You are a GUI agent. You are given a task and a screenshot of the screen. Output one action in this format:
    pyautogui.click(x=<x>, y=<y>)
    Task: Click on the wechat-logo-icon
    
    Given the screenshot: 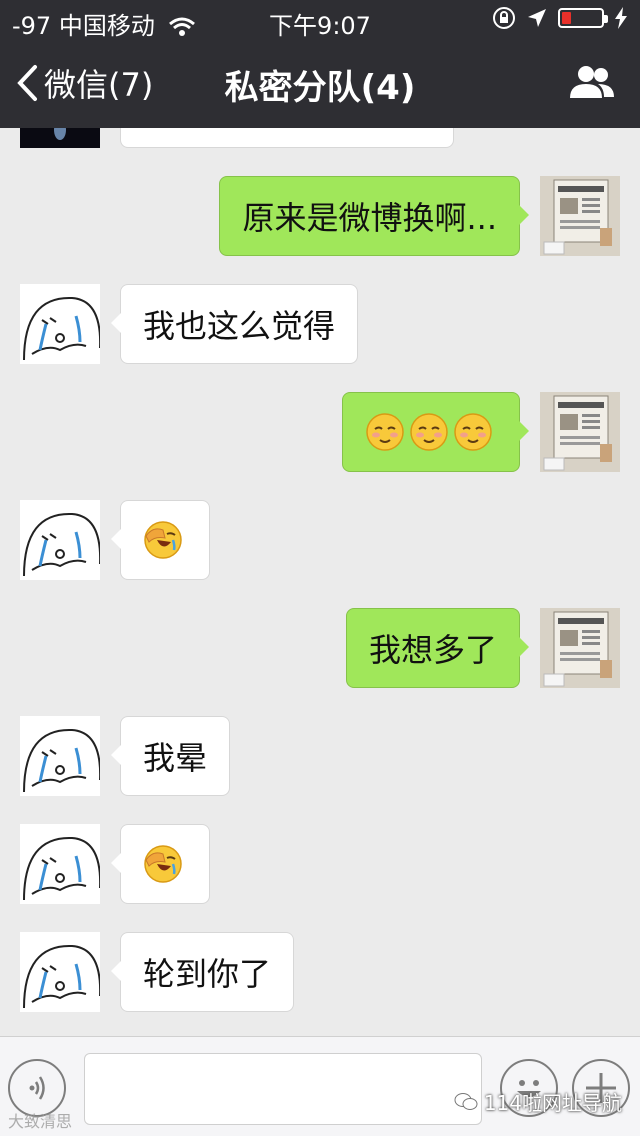 What is the action you would take?
    pyautogui.click(x=466, y=1101)
    